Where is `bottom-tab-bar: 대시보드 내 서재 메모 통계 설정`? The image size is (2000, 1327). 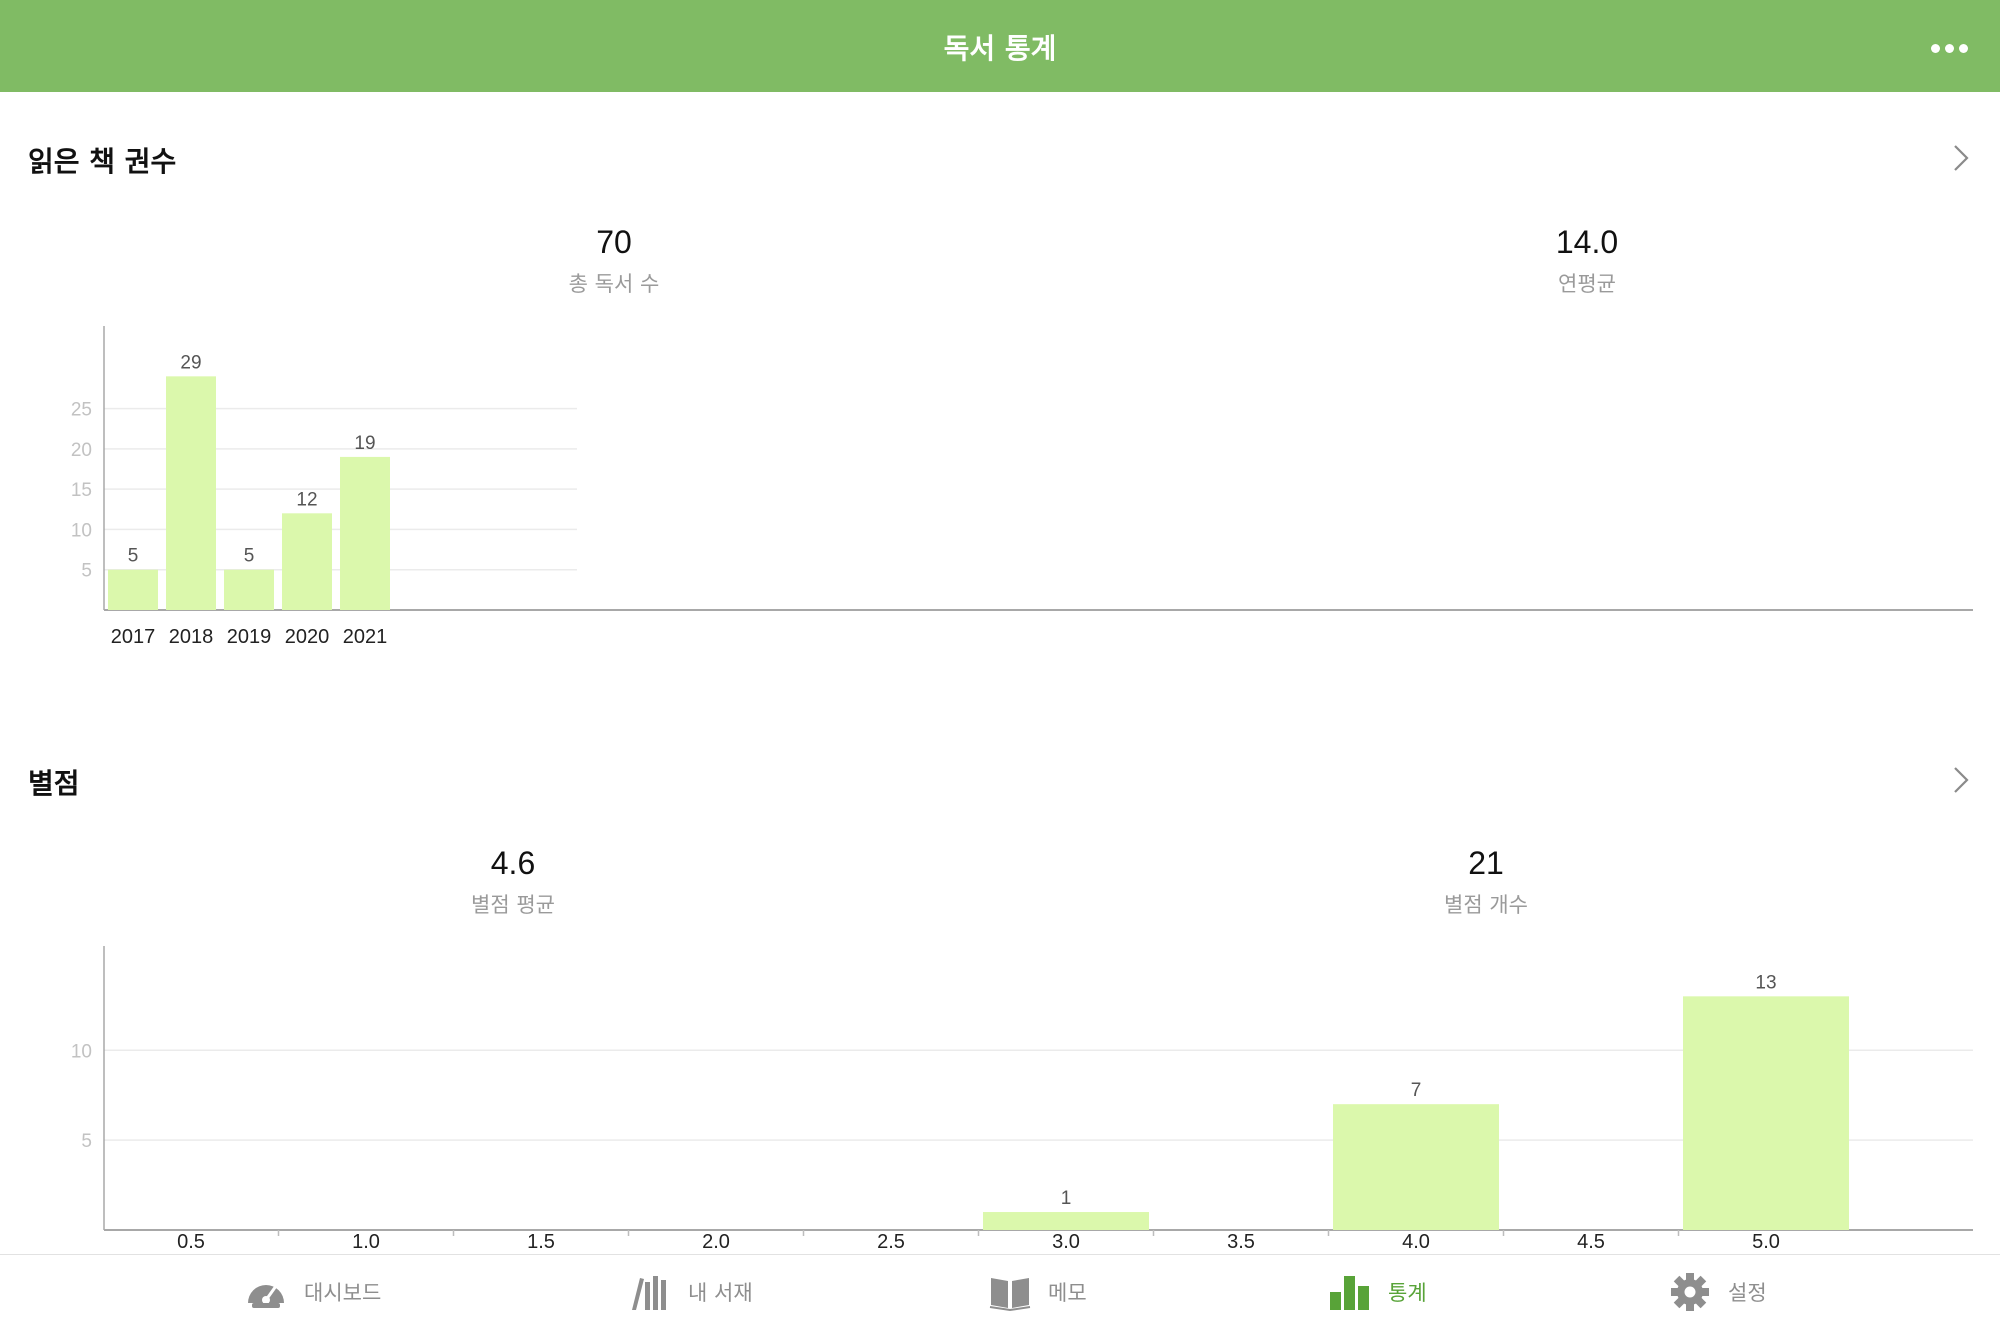 bottom-tab-bar: 대시보드 내 서재 메모 통계 설정 is located at coordinates (1000, 1290).